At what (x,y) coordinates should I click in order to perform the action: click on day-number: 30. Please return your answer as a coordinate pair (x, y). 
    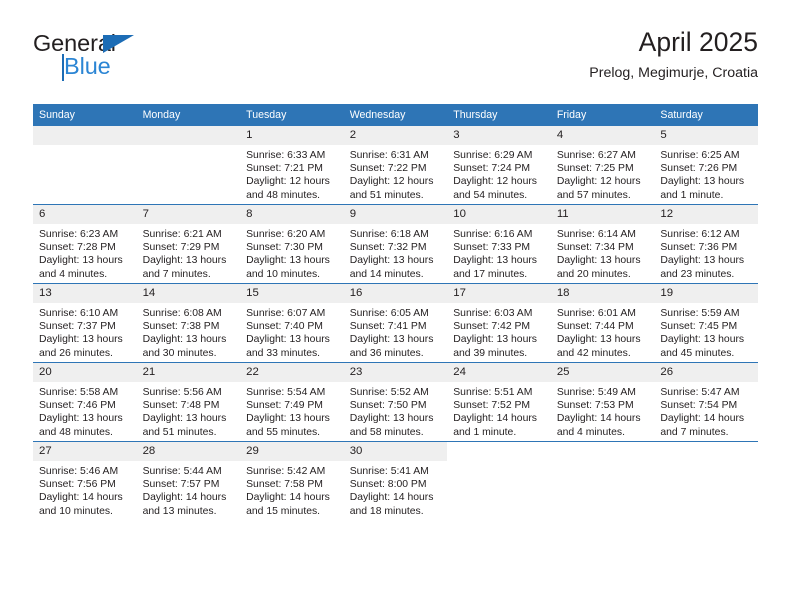
    Looking at the image, I should click on (395, 451).